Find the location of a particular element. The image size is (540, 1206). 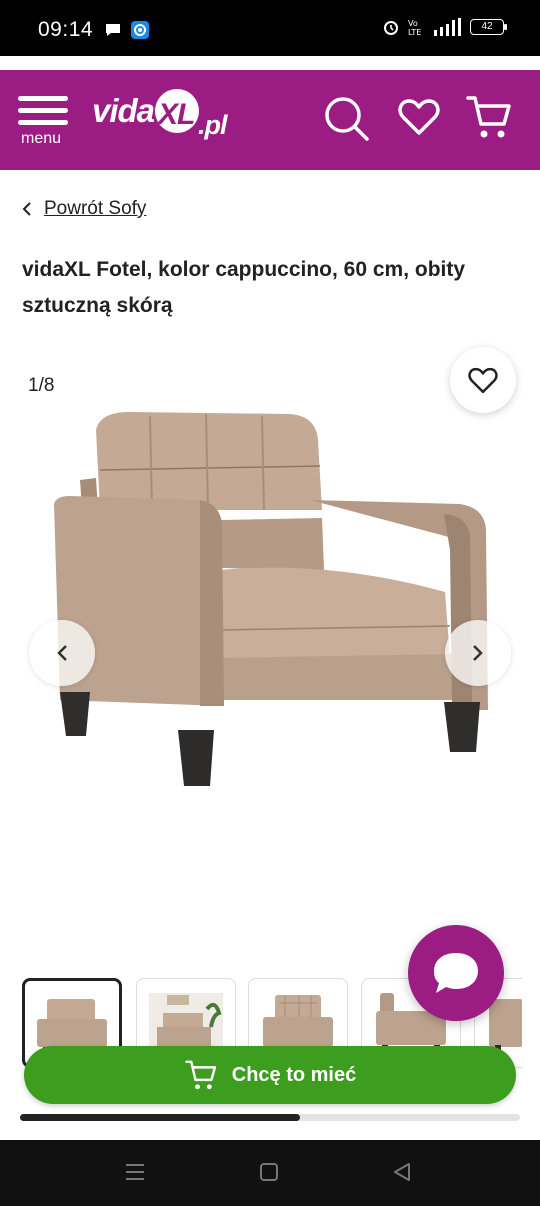

home-icon is located at coordinates (269, 1172).